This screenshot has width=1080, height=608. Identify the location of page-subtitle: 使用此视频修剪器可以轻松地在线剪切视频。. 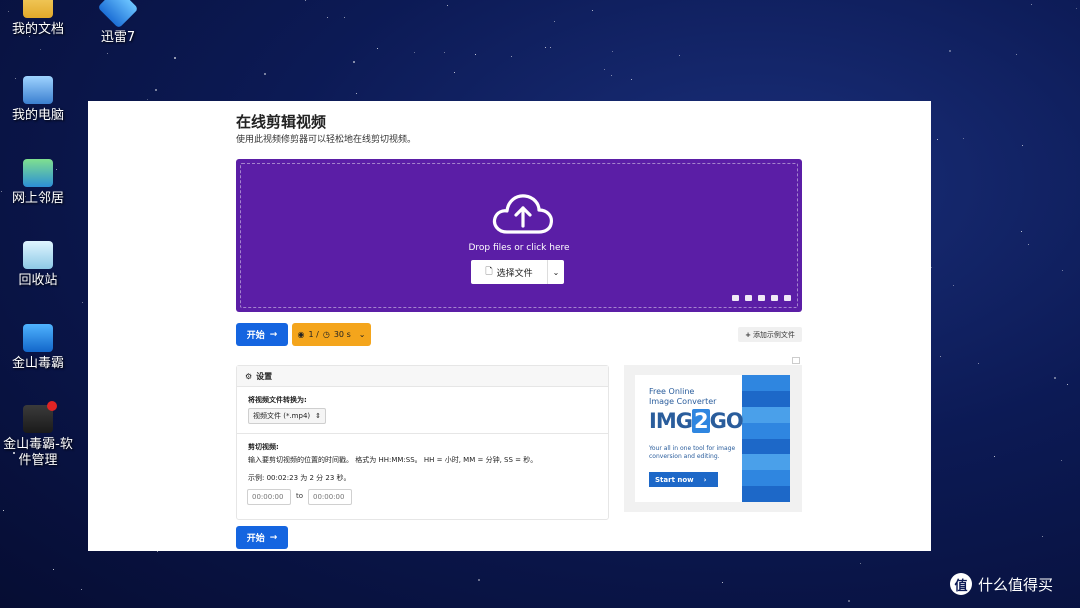
(326, 140).